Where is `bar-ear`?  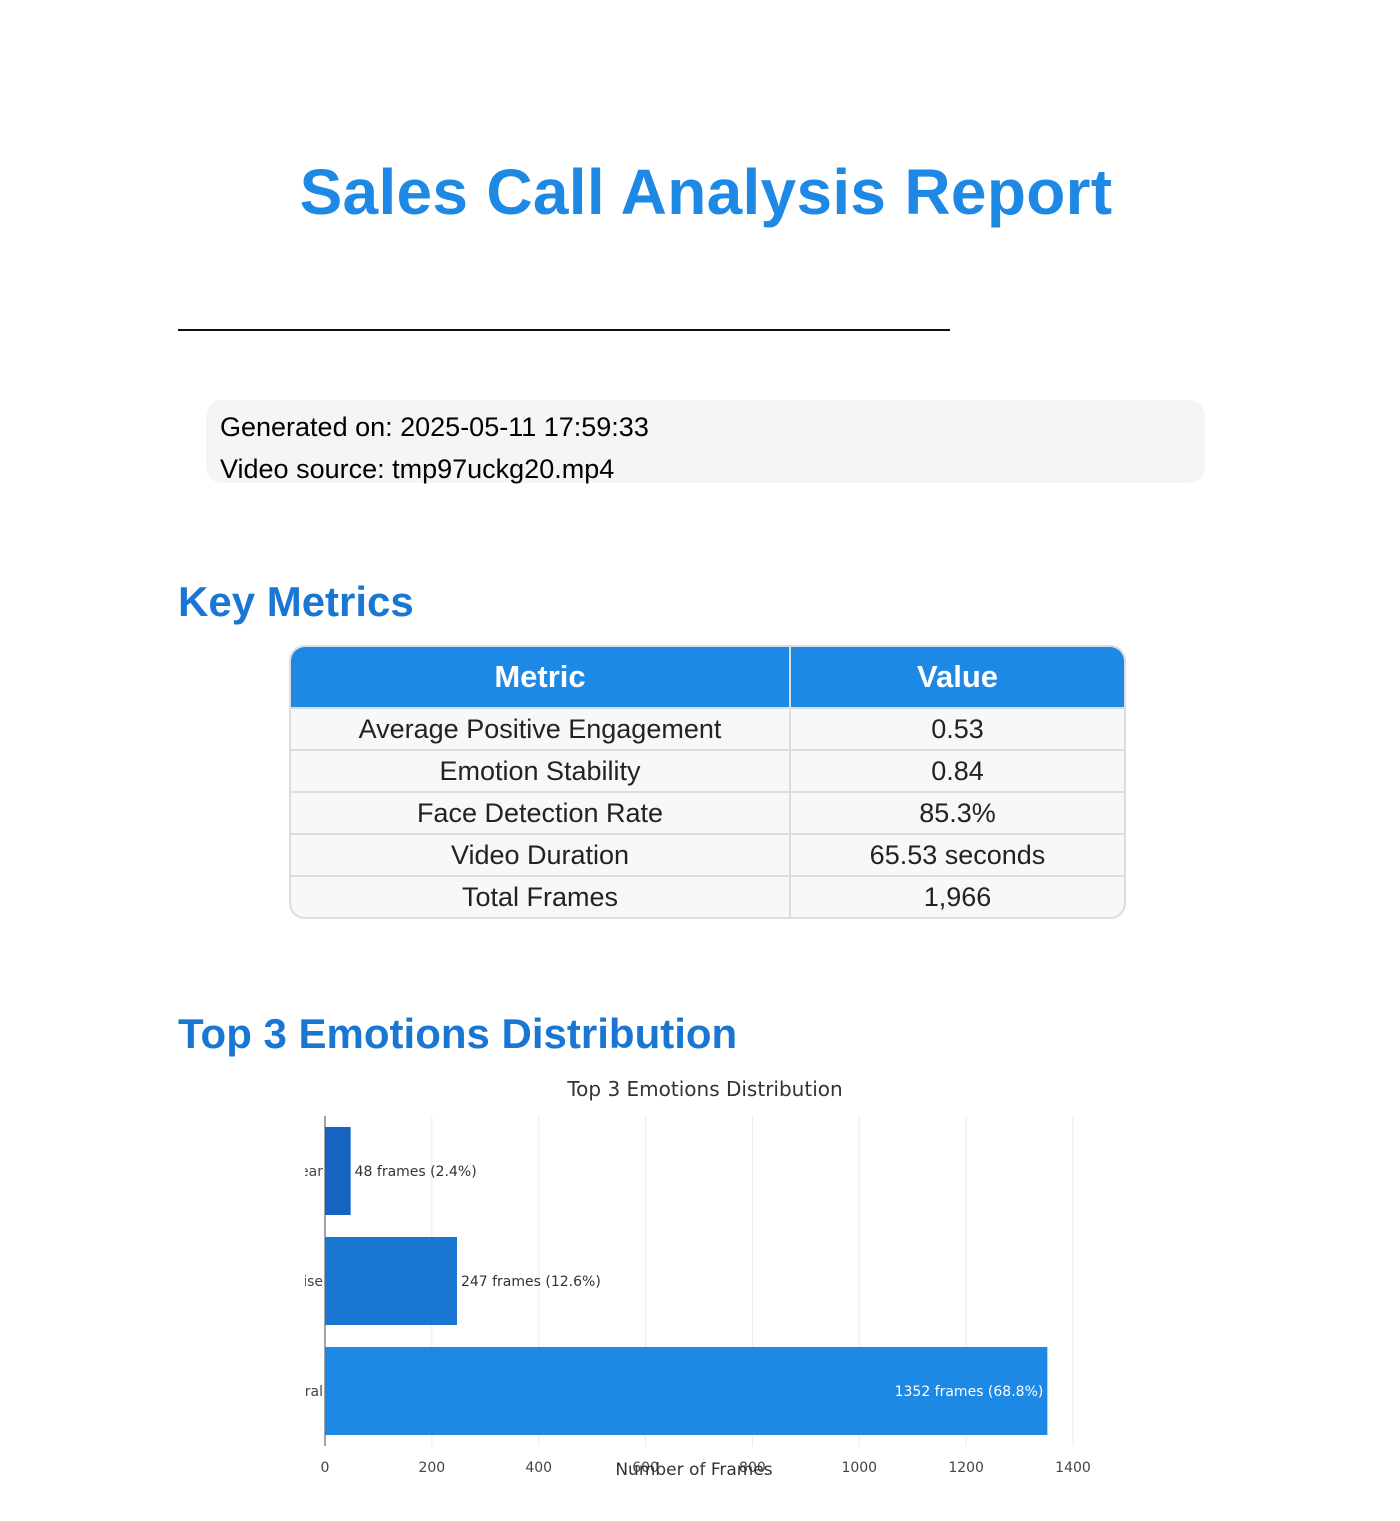 bar-ear is located at coordinates (338, 1171).